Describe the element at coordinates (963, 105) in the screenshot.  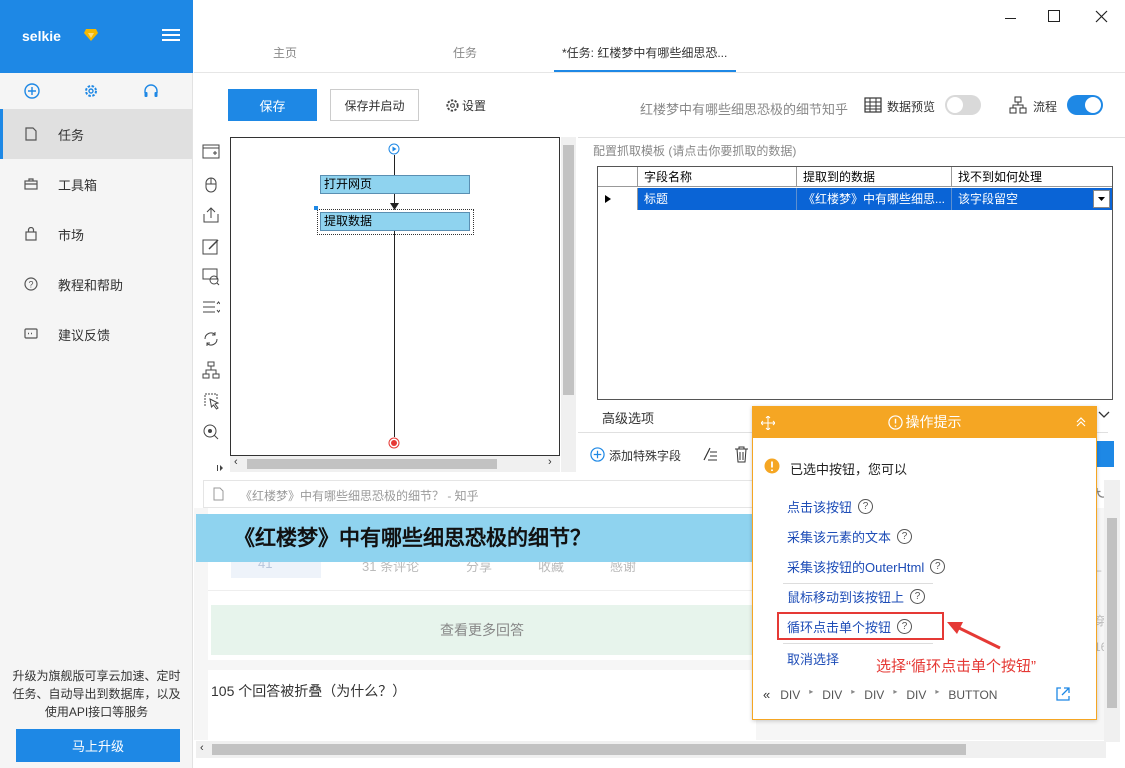
I see `preview-toggle` at that location.